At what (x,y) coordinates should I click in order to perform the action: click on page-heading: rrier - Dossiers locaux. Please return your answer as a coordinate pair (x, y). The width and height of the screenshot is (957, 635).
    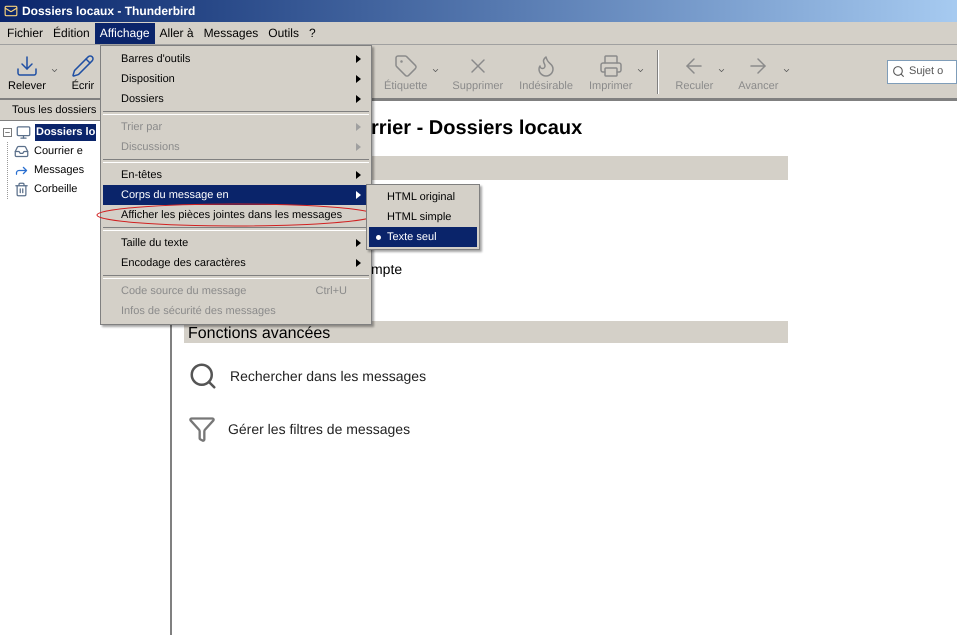
    Looking at the image, I should click on (476, 128).